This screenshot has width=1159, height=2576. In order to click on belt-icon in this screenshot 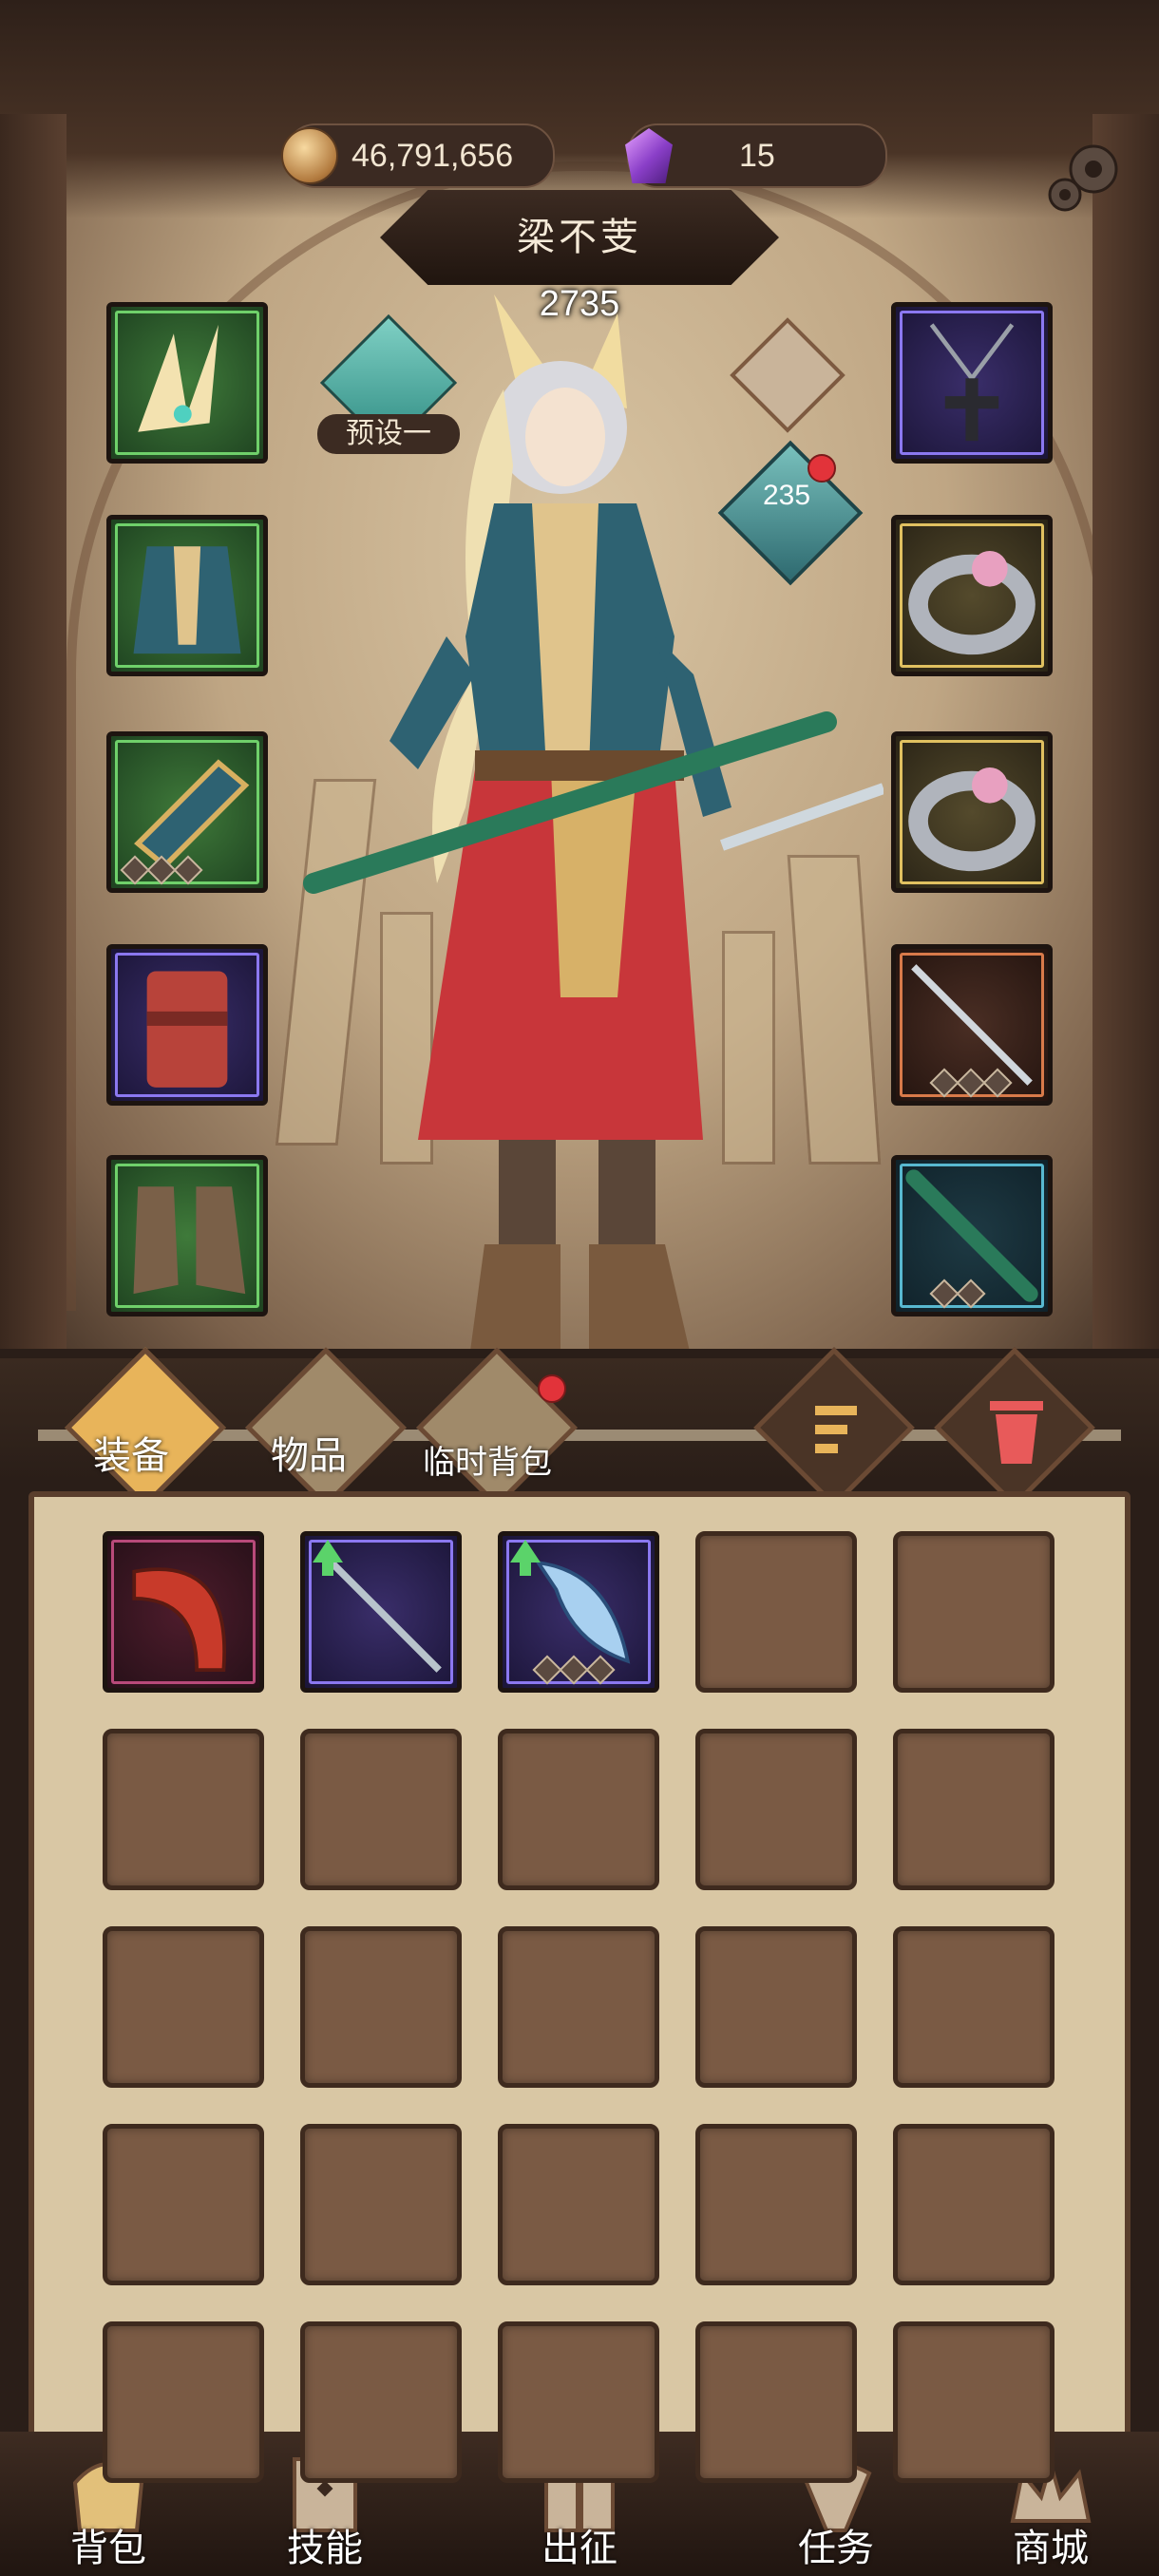, I will do `click(187, 1029)`.